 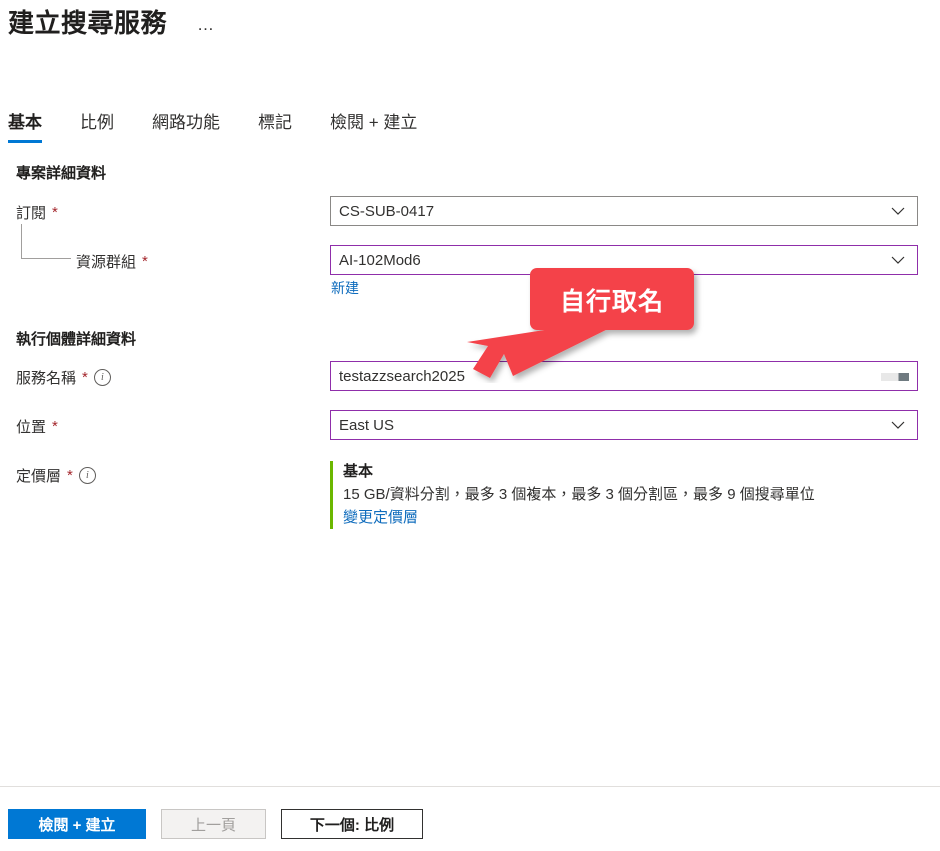 What do you see at coordinates (283, 123) in the screenshot?
I see `tab-tags: 標記` at bounding box center [283, 123].